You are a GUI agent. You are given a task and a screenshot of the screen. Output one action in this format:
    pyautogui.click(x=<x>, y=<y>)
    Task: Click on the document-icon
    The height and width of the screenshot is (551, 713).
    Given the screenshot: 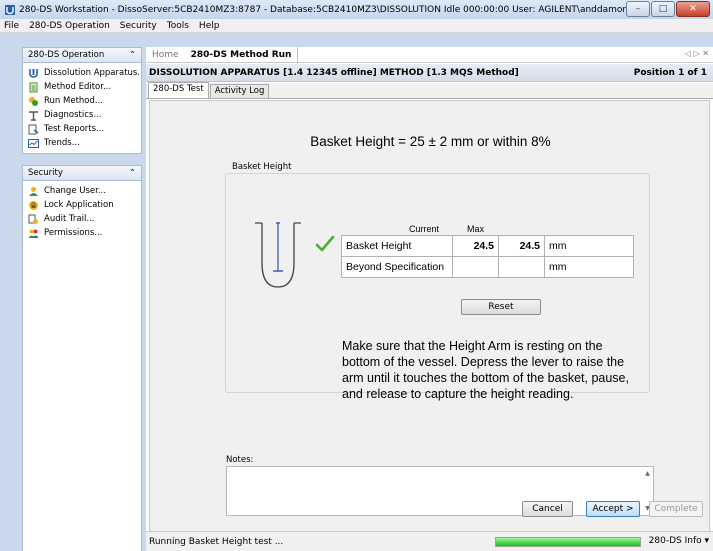 What is the action you would take?
    pyautogui.click(x=33, y=87)
    